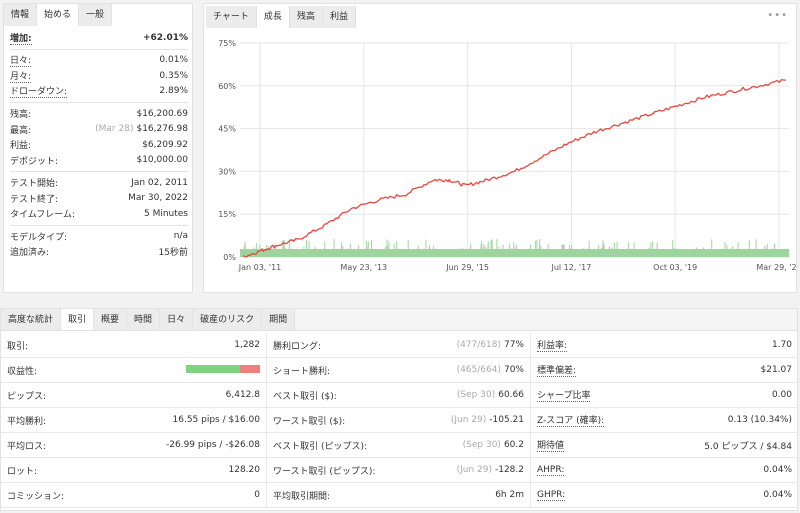  Describe the element at coordinates (36, 496) in the screenshot. I see `cell-label: コミッション:` at that location.